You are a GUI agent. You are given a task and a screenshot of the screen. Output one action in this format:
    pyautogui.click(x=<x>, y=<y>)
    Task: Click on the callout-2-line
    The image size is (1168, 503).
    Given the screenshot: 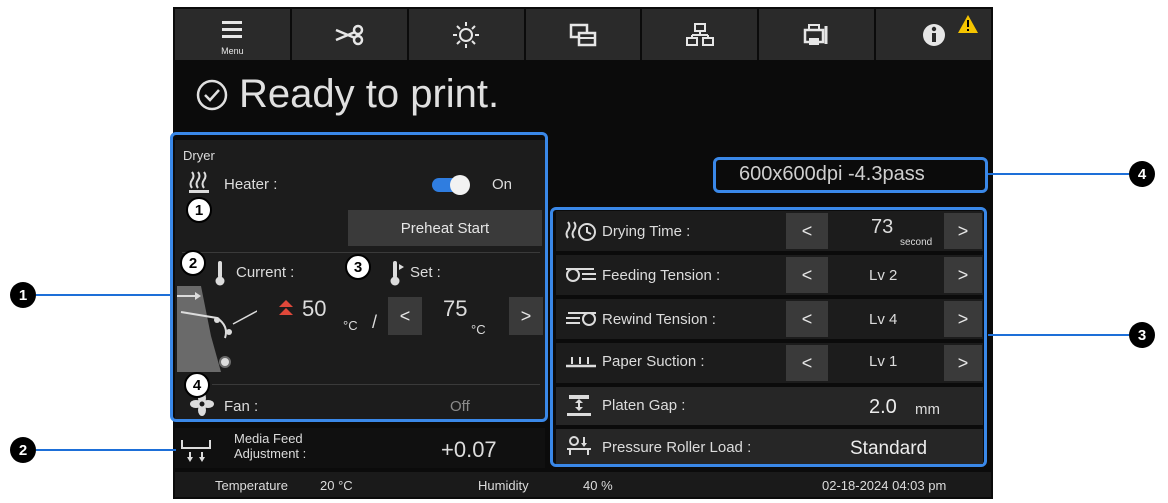 What is the action you would take?
    pyautogui.click(x=106, y=450)
    